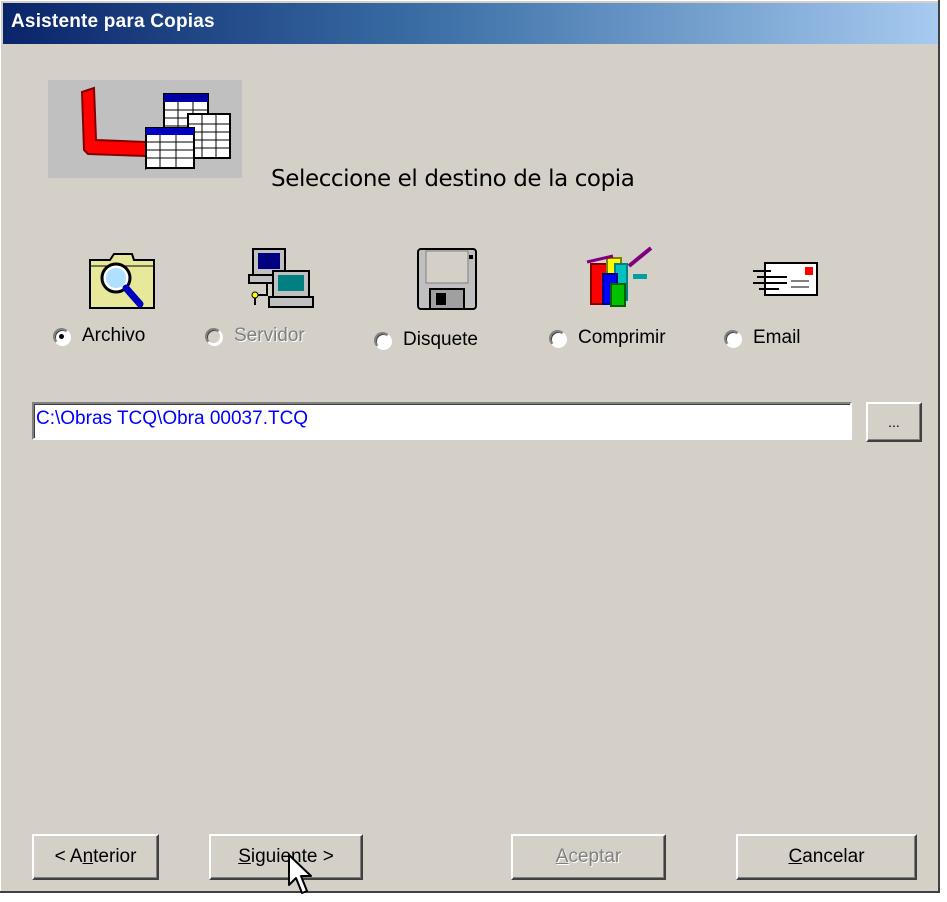 This screenshot has height=902, width=947. I want to click on radio-disquete: Disquete, so click(426, 340).